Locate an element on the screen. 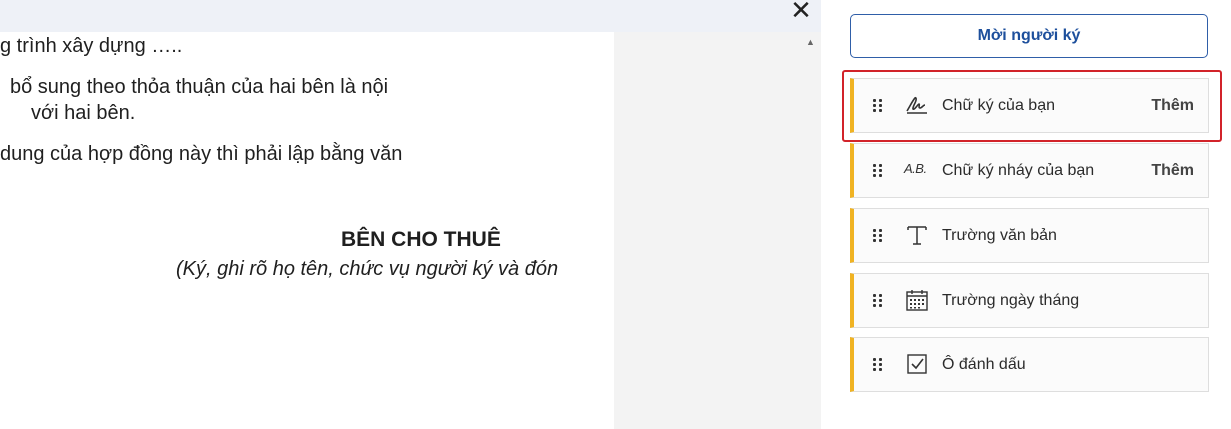  field-date: Trường ngày tháng is located at coordinates (1029, 300).